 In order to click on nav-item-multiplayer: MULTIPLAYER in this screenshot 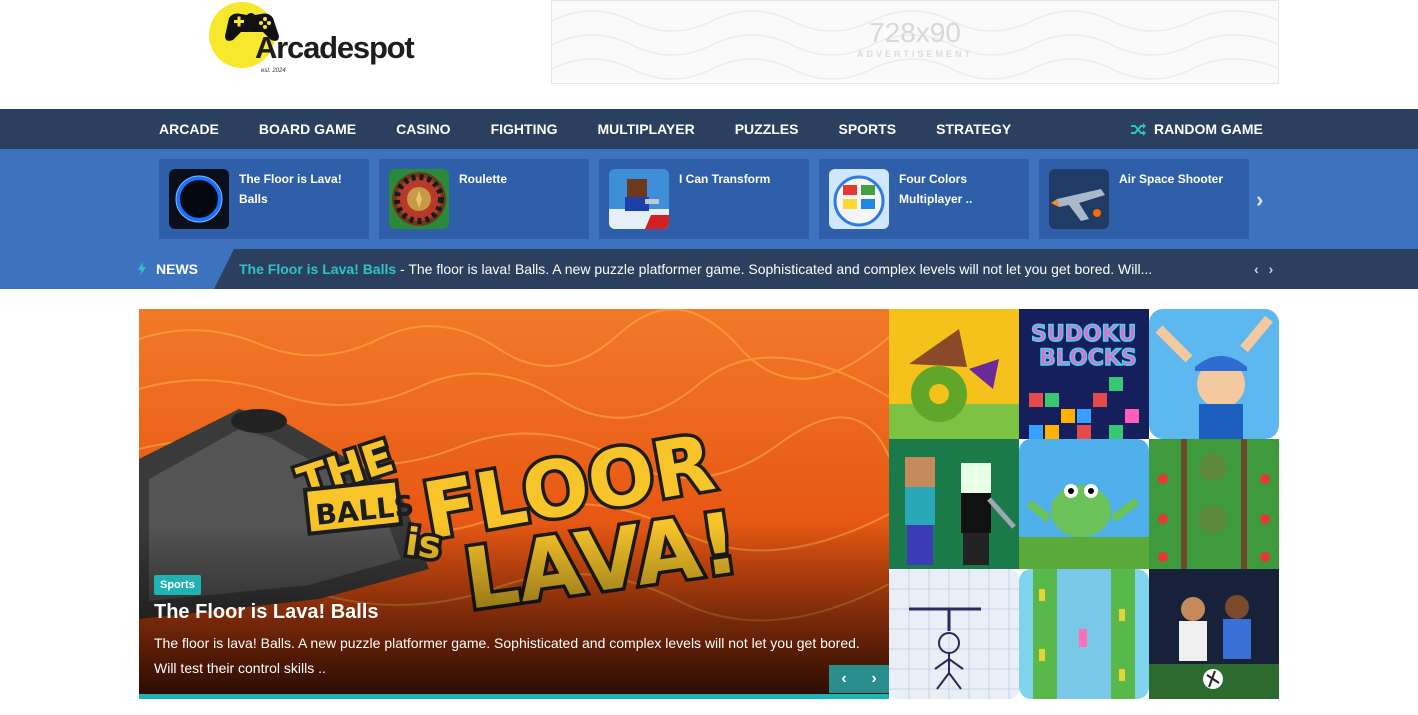, I will do `click(645, 129)`.